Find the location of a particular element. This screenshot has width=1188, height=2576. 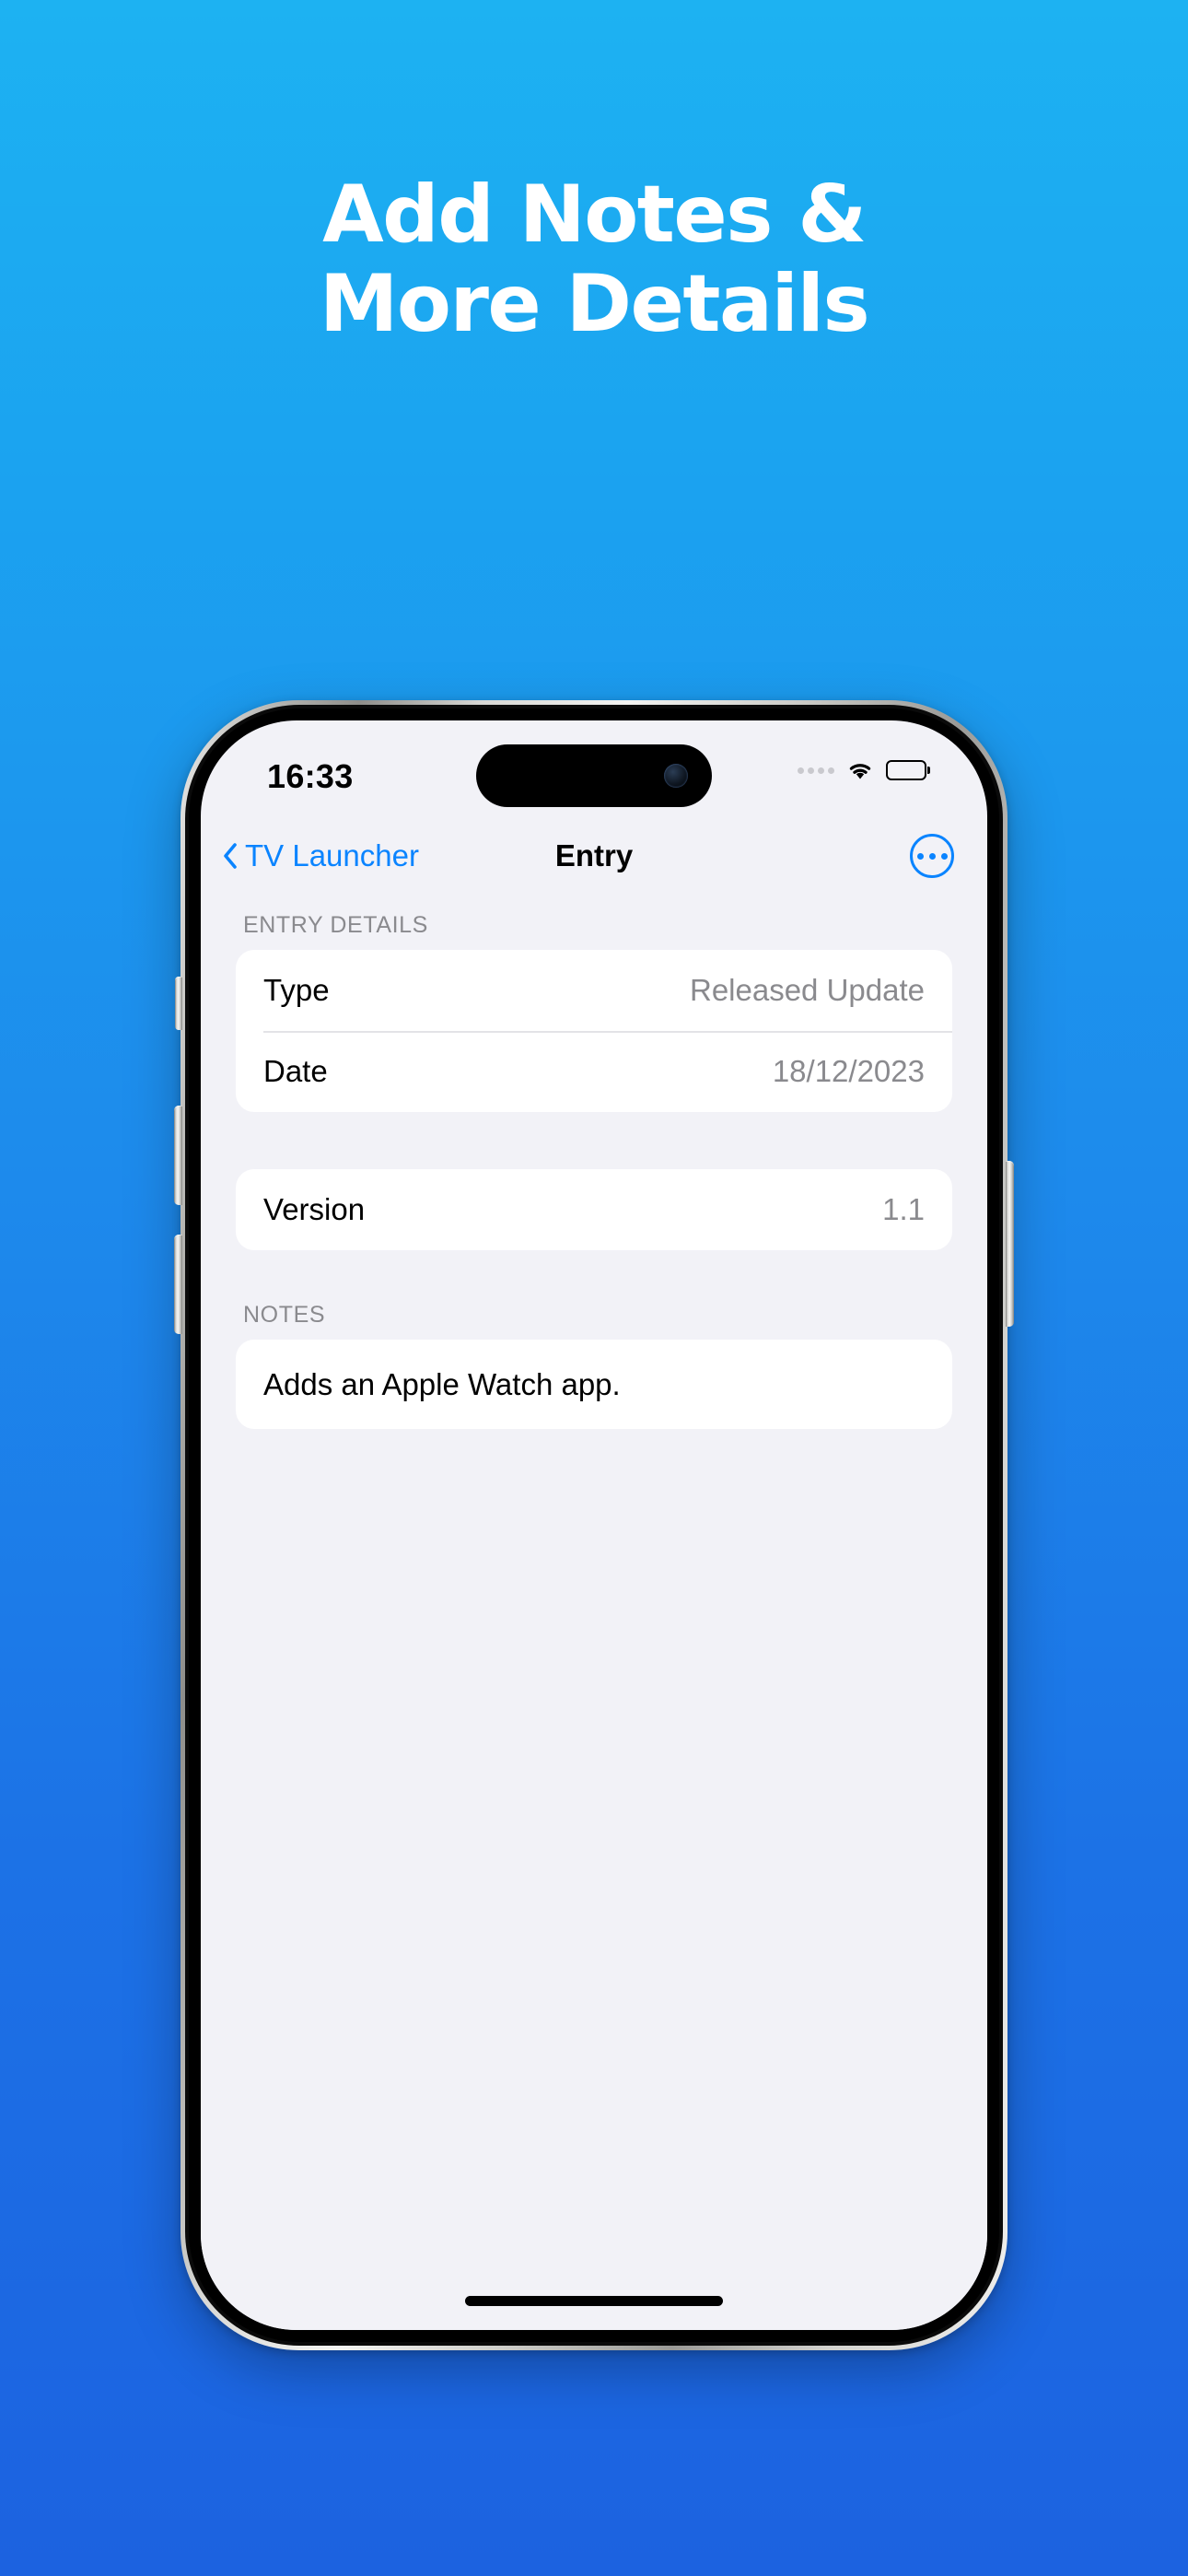

notes-section-header: NOTES is located at coordinates (284, 1315).